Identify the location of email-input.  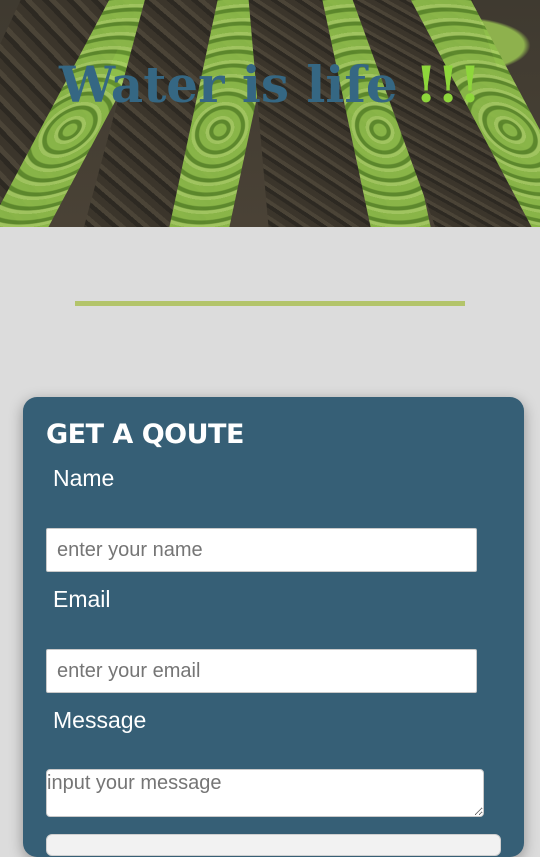
(261, 671).